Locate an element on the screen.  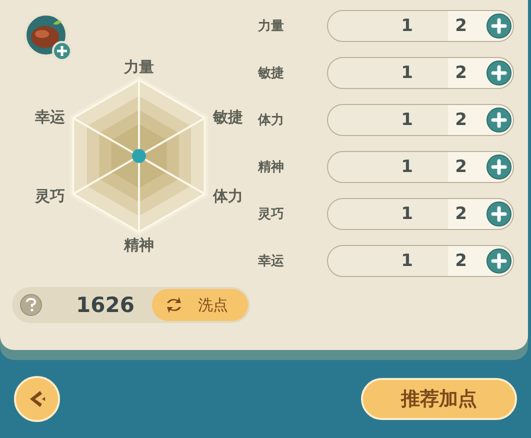
stat-label: 灵巧 is located at coordinates (271, 214).